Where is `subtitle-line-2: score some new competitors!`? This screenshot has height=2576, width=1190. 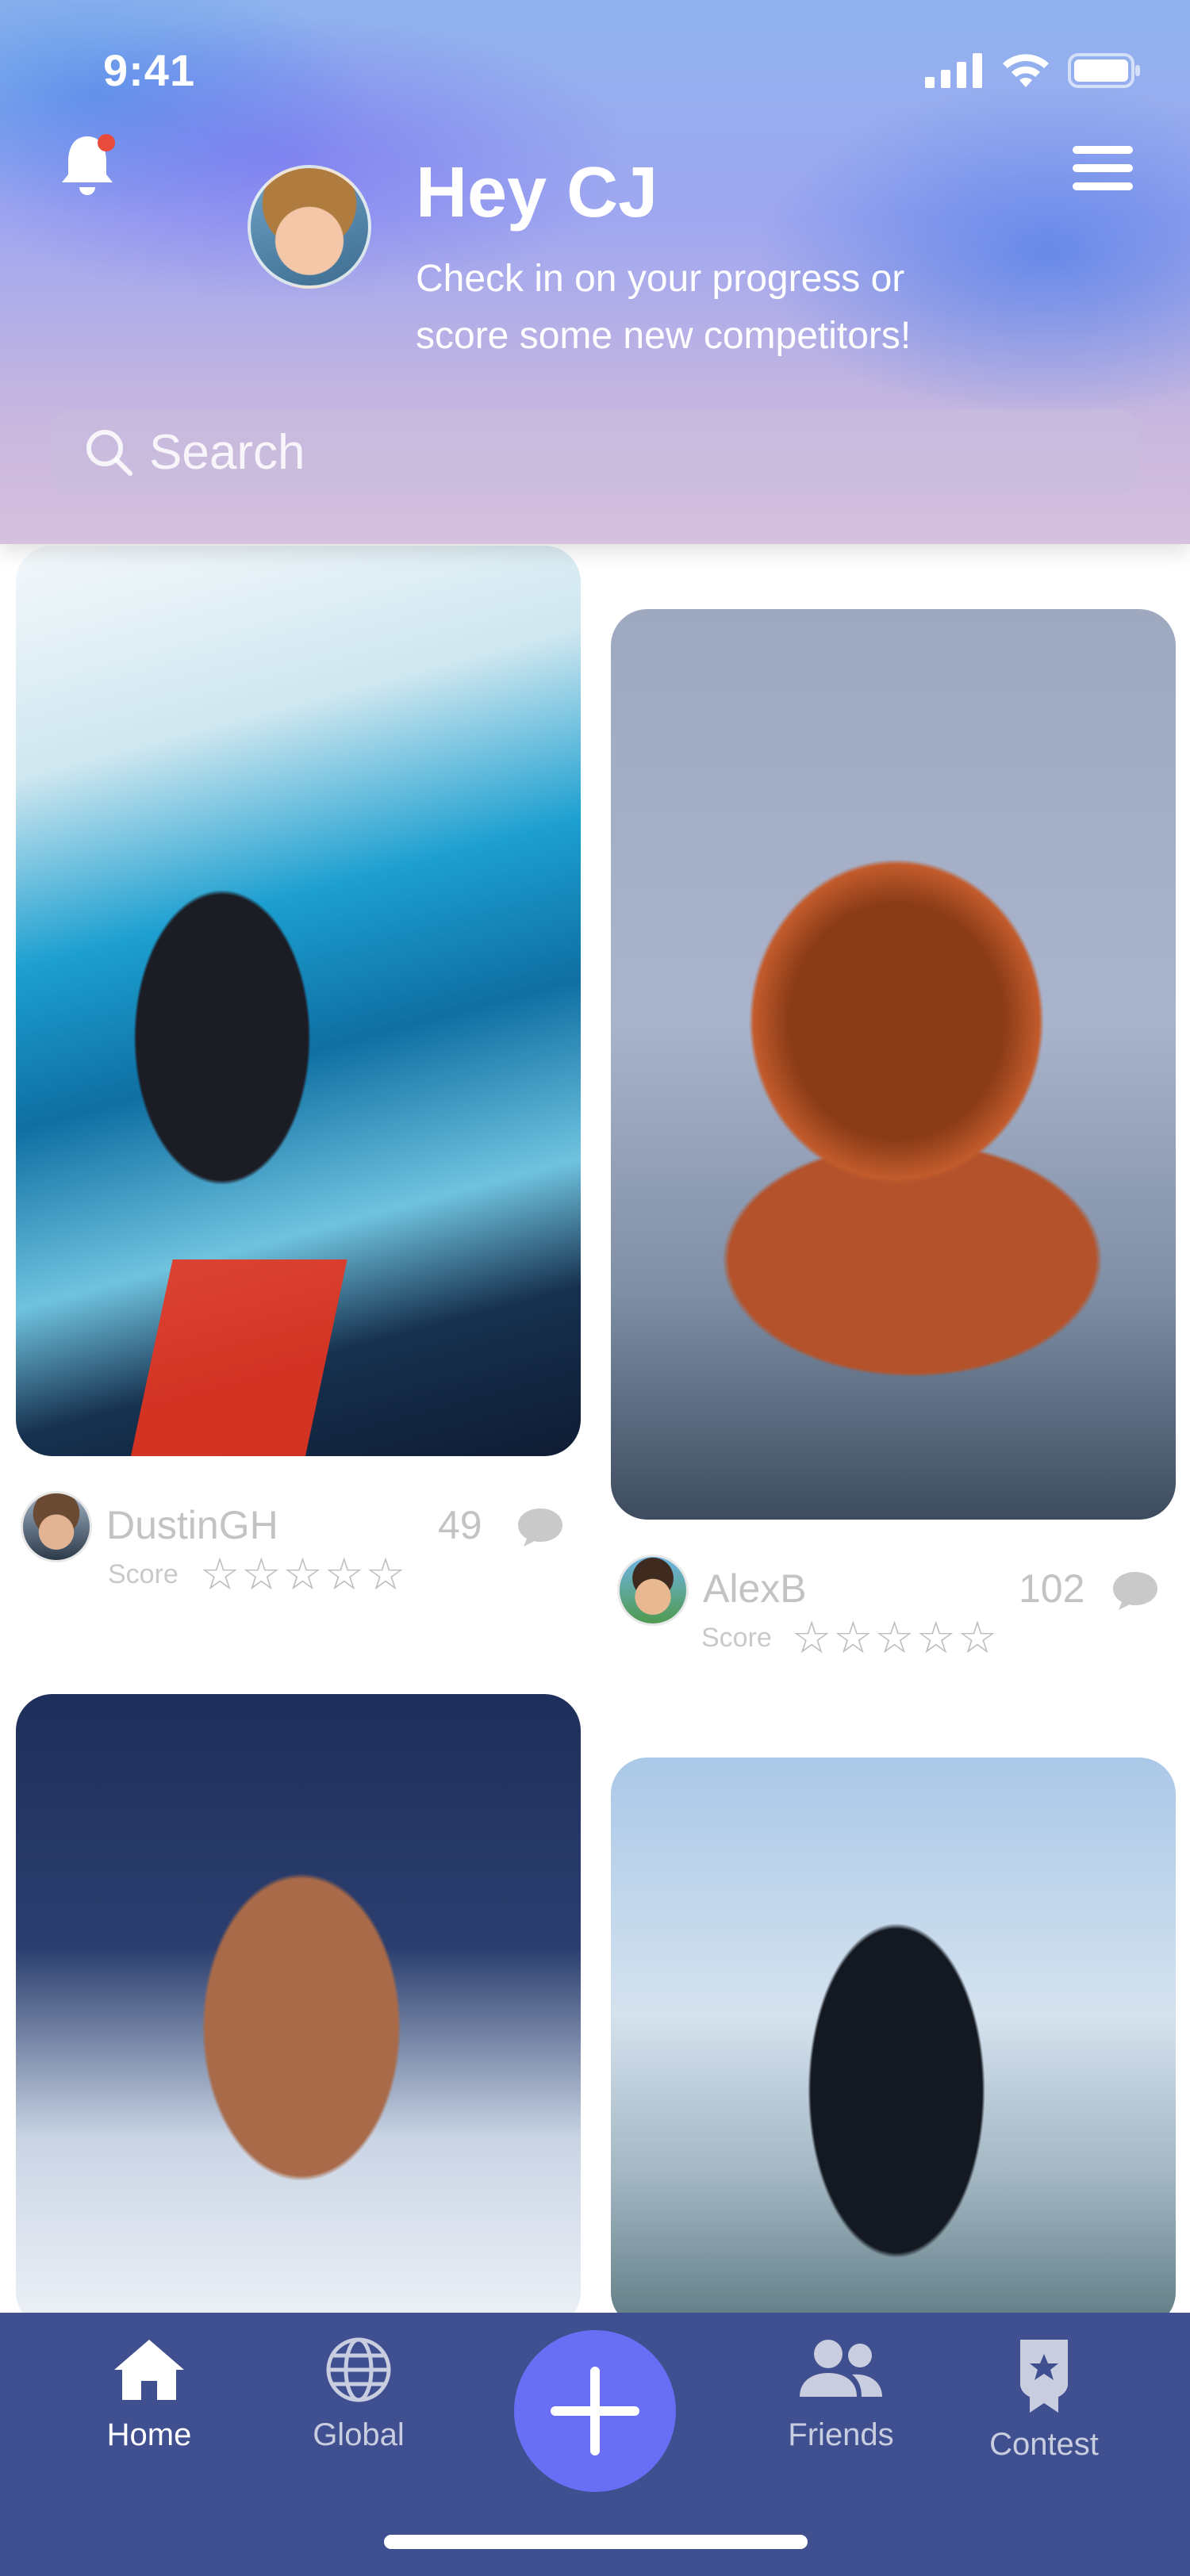
subtitle-line-2: score some new competitors! is located at coordinates (664, 336).